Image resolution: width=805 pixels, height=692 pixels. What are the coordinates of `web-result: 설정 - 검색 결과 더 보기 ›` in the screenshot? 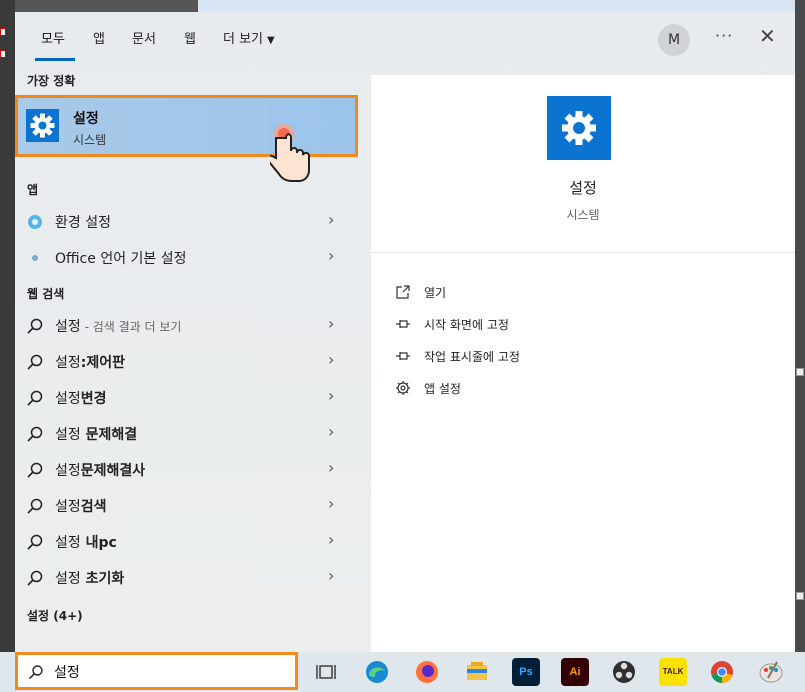 It's located at (186, 325).